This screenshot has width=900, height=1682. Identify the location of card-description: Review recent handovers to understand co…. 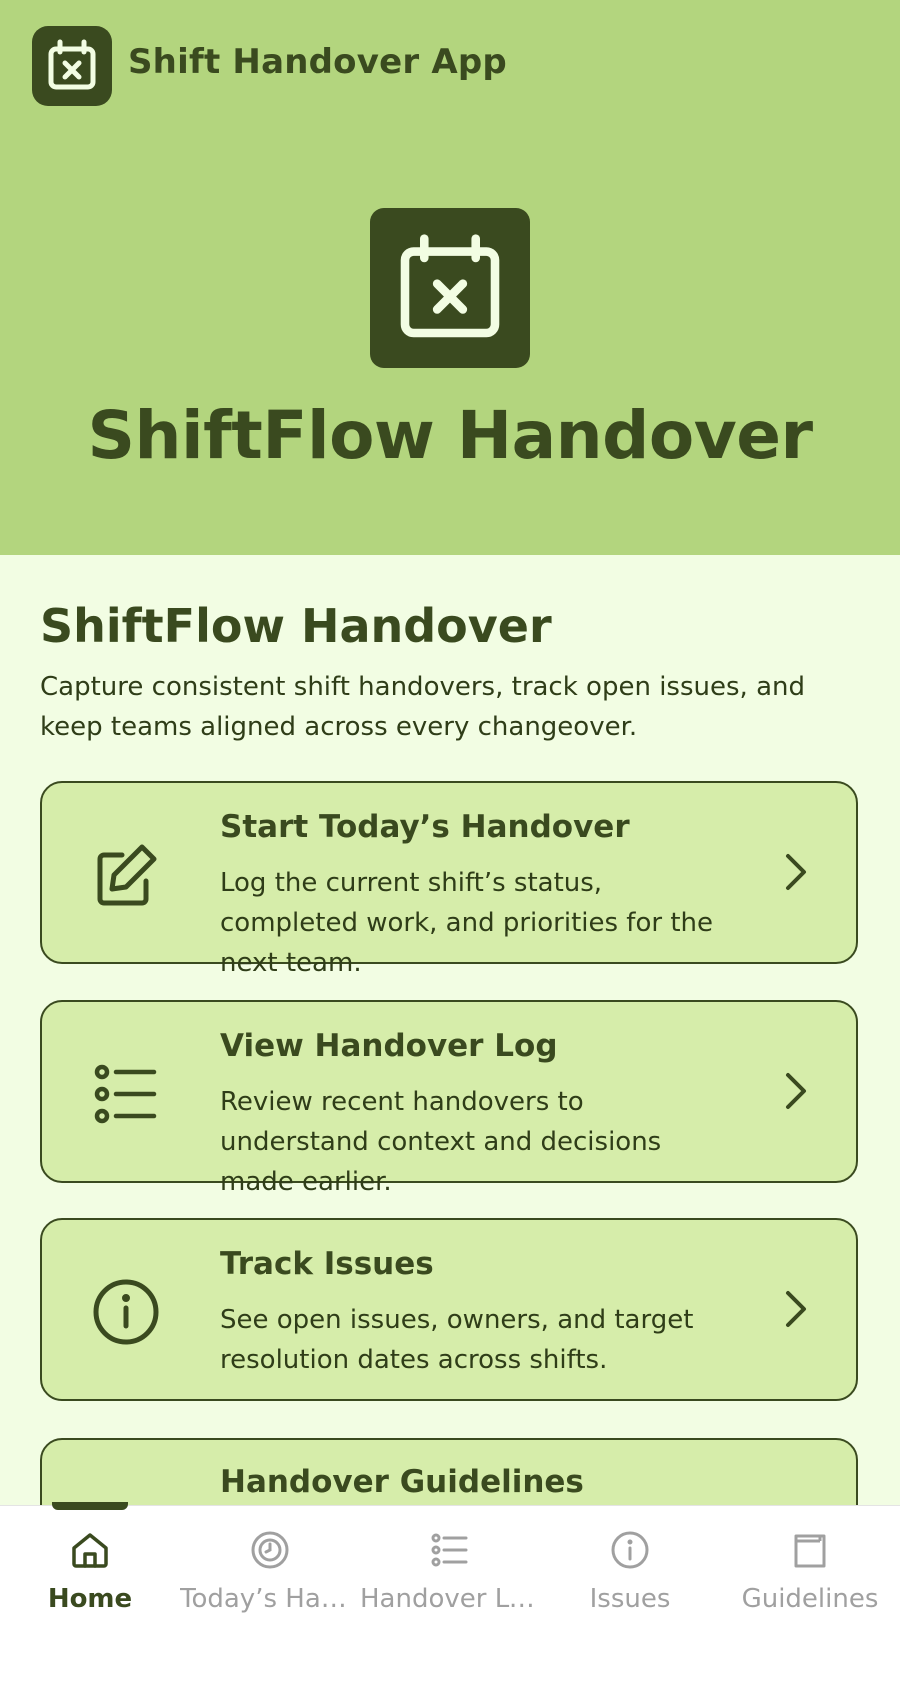
(441, 1142).